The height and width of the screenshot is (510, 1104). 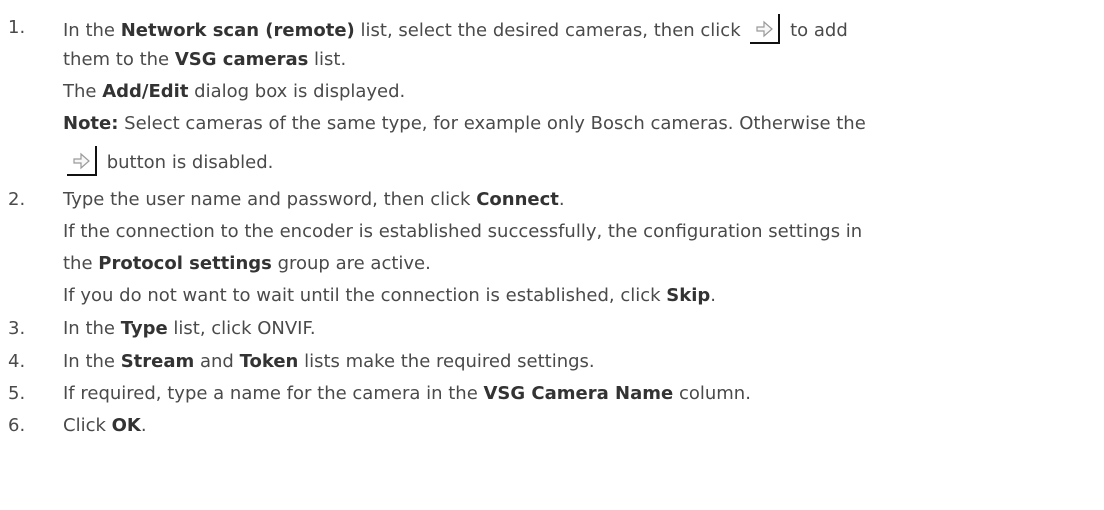 I want to click on ui-term: Connect, so click(x=517, y=199).